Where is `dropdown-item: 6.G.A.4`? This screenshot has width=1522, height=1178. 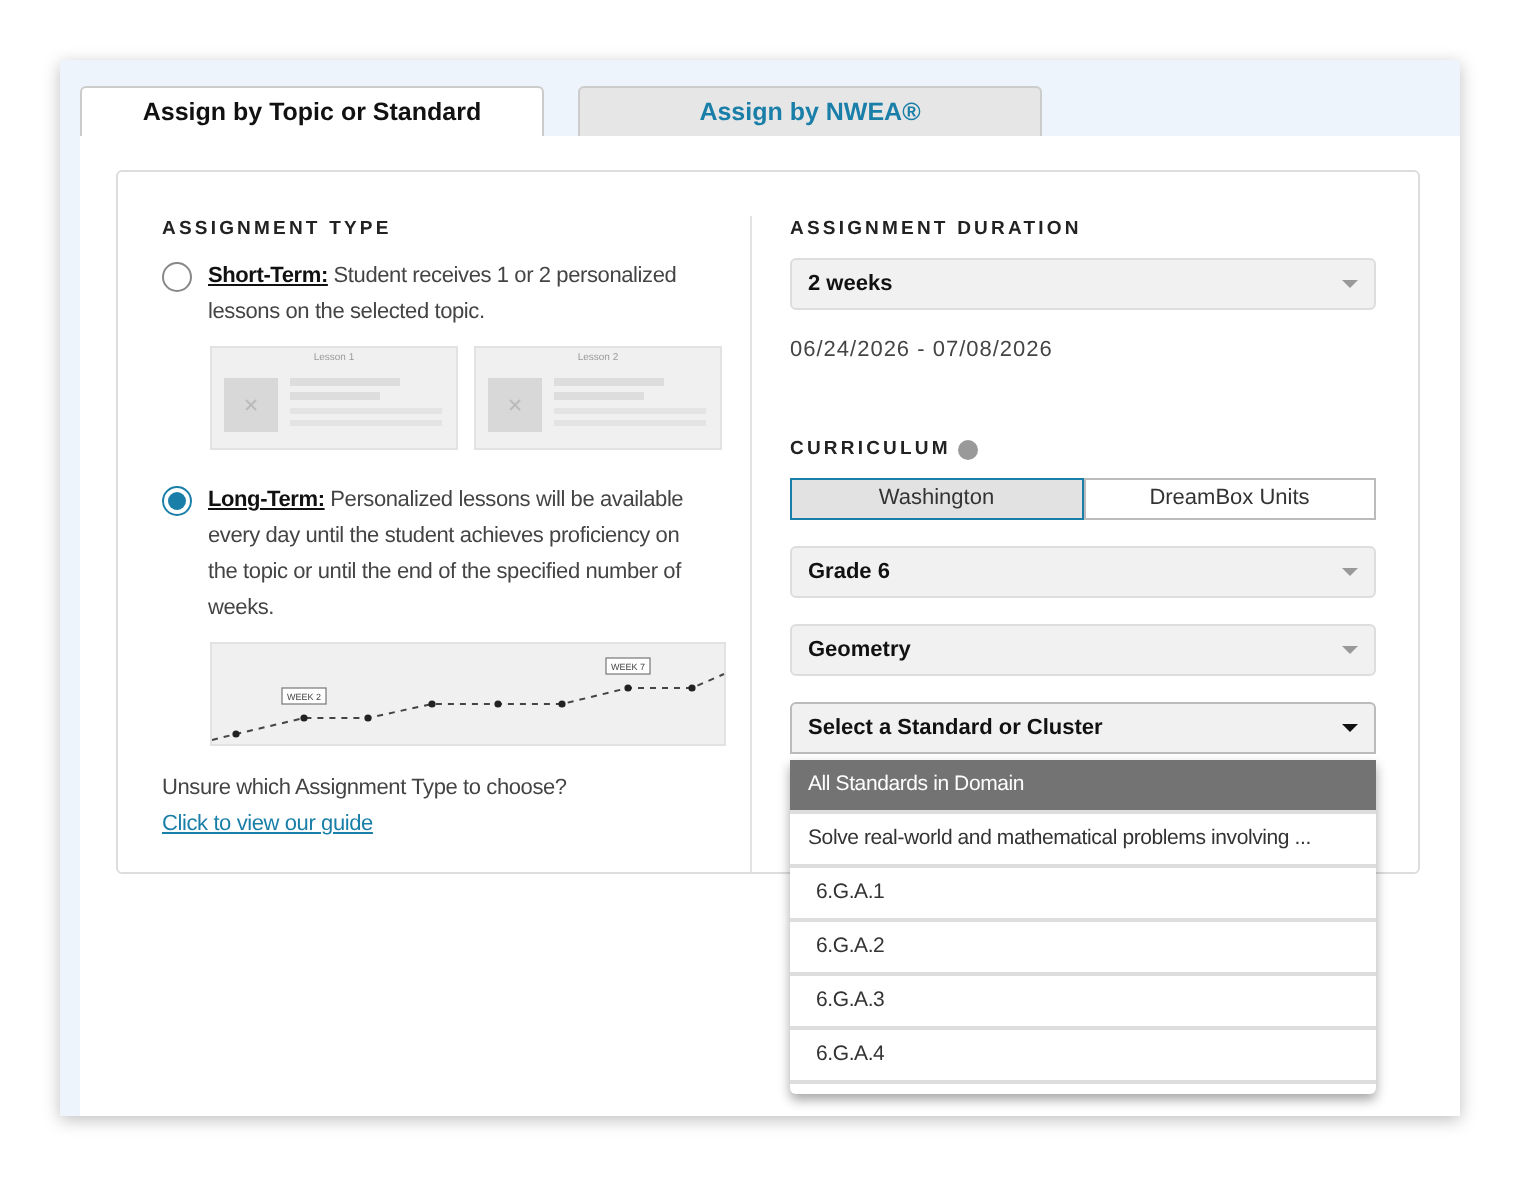
dropdown-item: 6.G.A.4 is located at coordinates (1083, 1057).